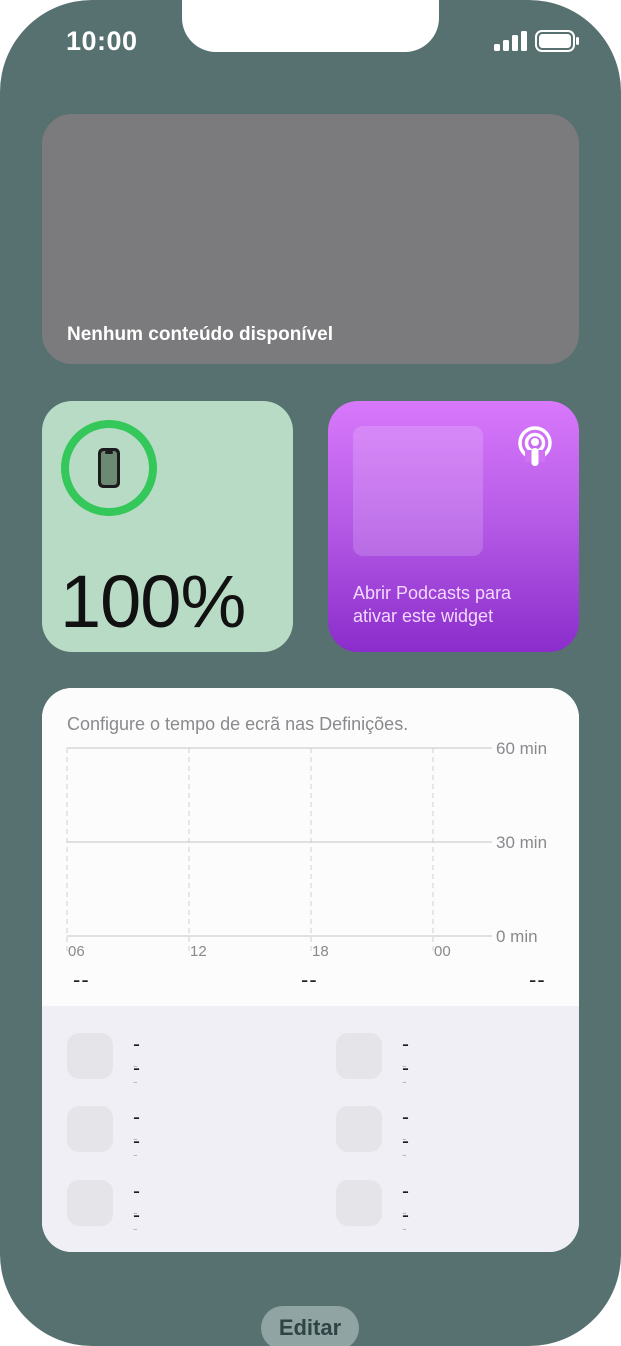 The image size is (621, 1346). What do you see at coordinates (310, 1326) in the screenshot?
I see `edit-button: Editar` at bounding box center [310, 1326].